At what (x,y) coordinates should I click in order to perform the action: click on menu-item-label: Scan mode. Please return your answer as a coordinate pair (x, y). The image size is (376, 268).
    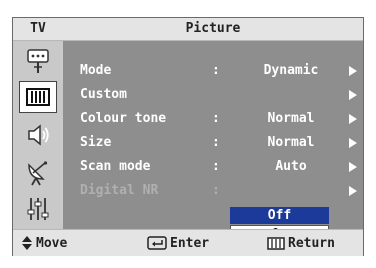
    Looking at the image, I should click on (115, 166).